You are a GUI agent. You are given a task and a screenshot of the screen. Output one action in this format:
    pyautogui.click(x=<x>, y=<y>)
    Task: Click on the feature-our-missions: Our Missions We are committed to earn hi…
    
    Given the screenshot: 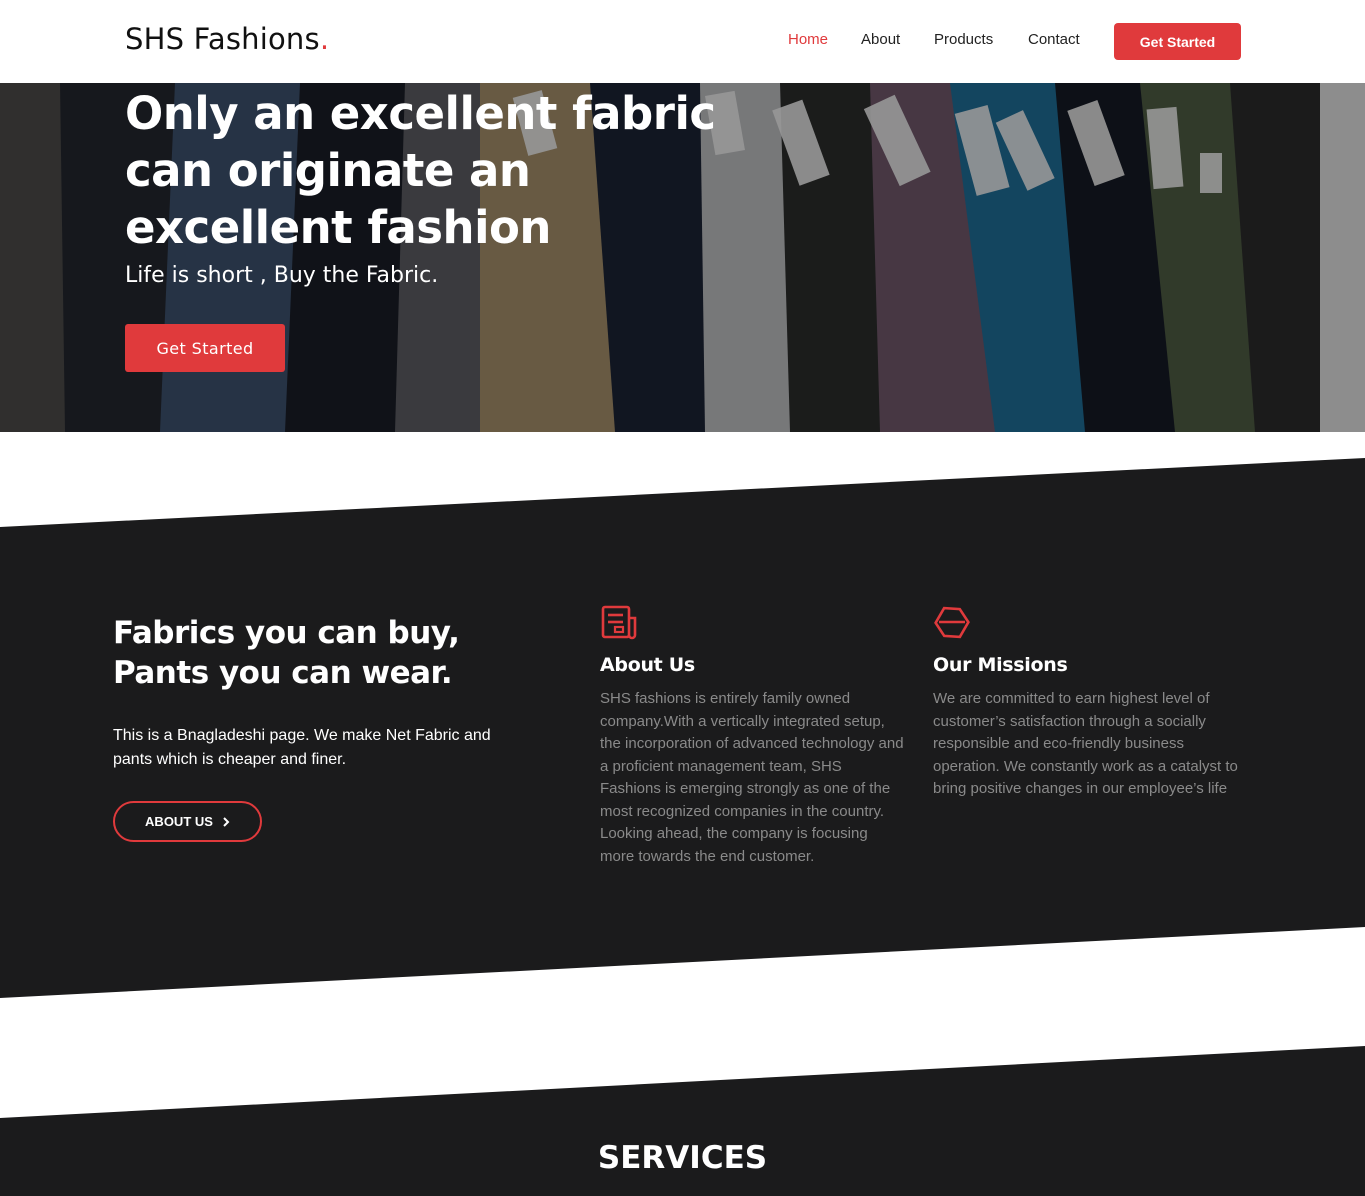 What is the action you would take?
    pyautogui.click(x=1085, y=702)
    